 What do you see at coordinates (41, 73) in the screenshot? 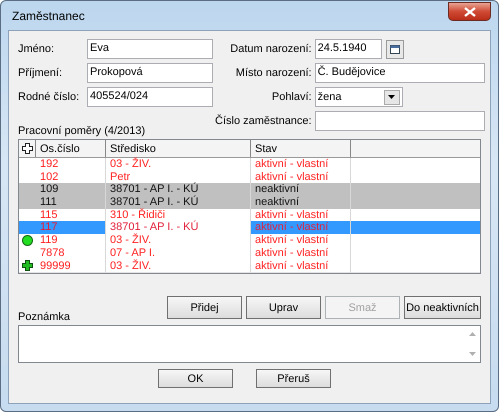
I see `field-label: Příjmení:` at bounding box center [41, 73].